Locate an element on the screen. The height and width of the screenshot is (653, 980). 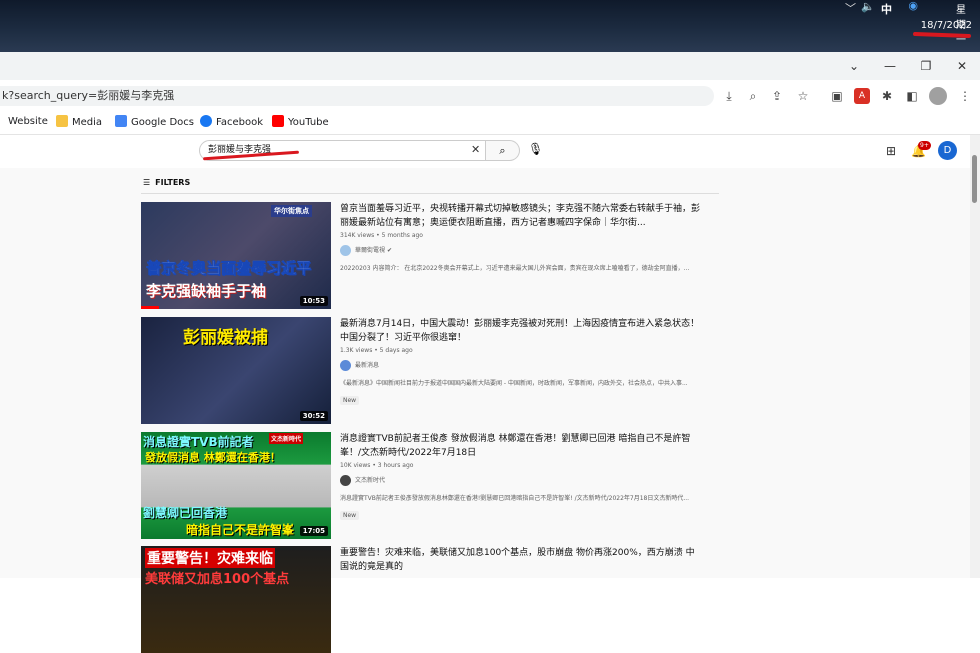
channel-row: 華爾街電視 ✔ is located at coordinates (520, 251).